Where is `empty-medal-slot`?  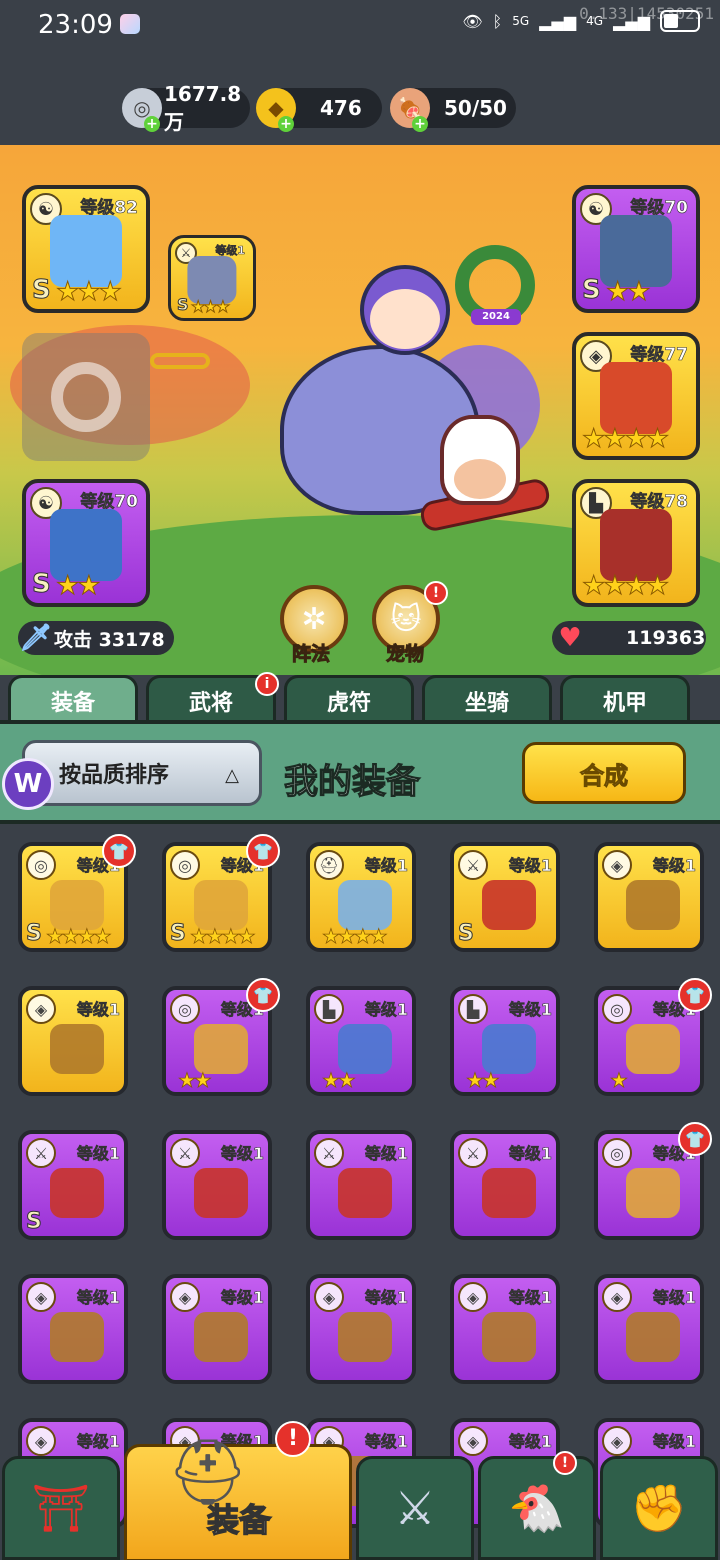
empty-medal-slot is located at coordinates (86, 397).